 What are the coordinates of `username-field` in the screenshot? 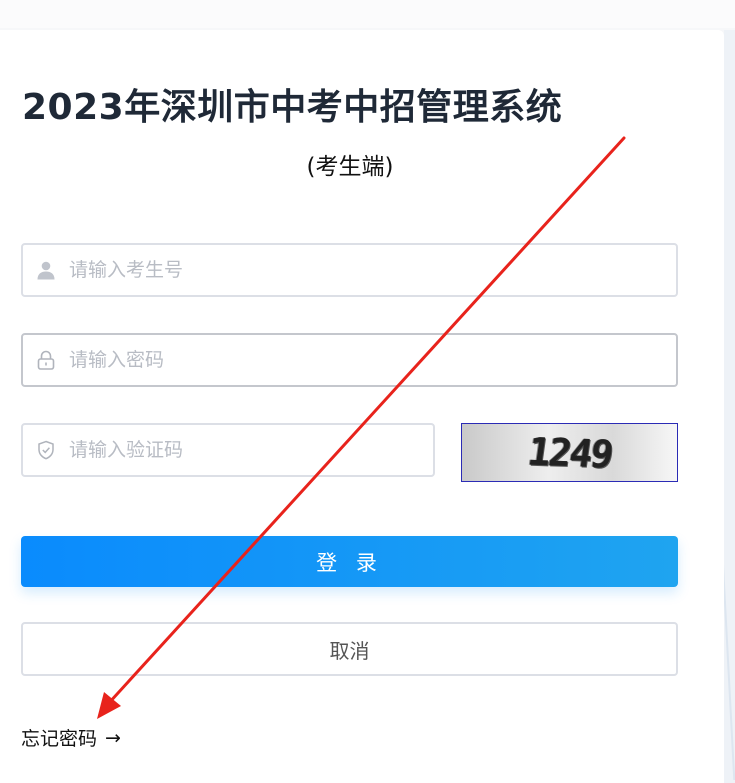 It's located at (349, 270).